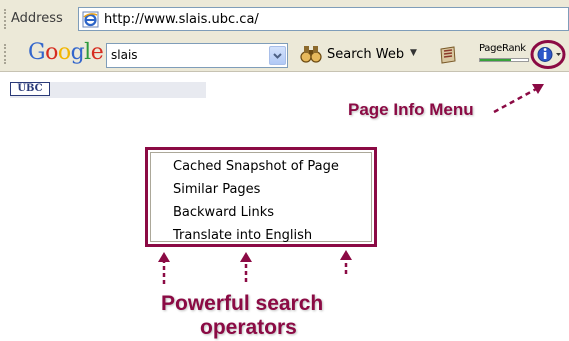 The height and width of the screenshot is (341, 569). I want to click on ie-page-icon, so click(90, 19).